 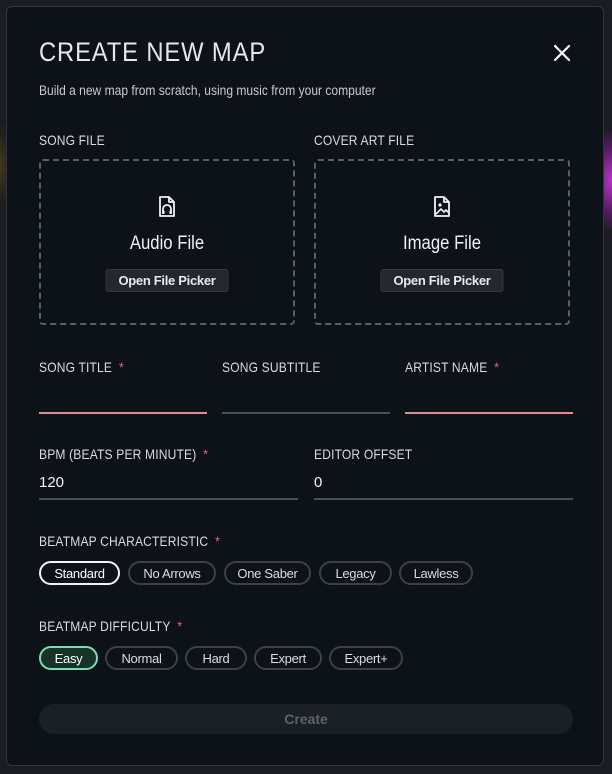 What do you see at coordinates (167, 207) in the screenshot?
I see `audio-file-icon` at bounding box center [167, 207].